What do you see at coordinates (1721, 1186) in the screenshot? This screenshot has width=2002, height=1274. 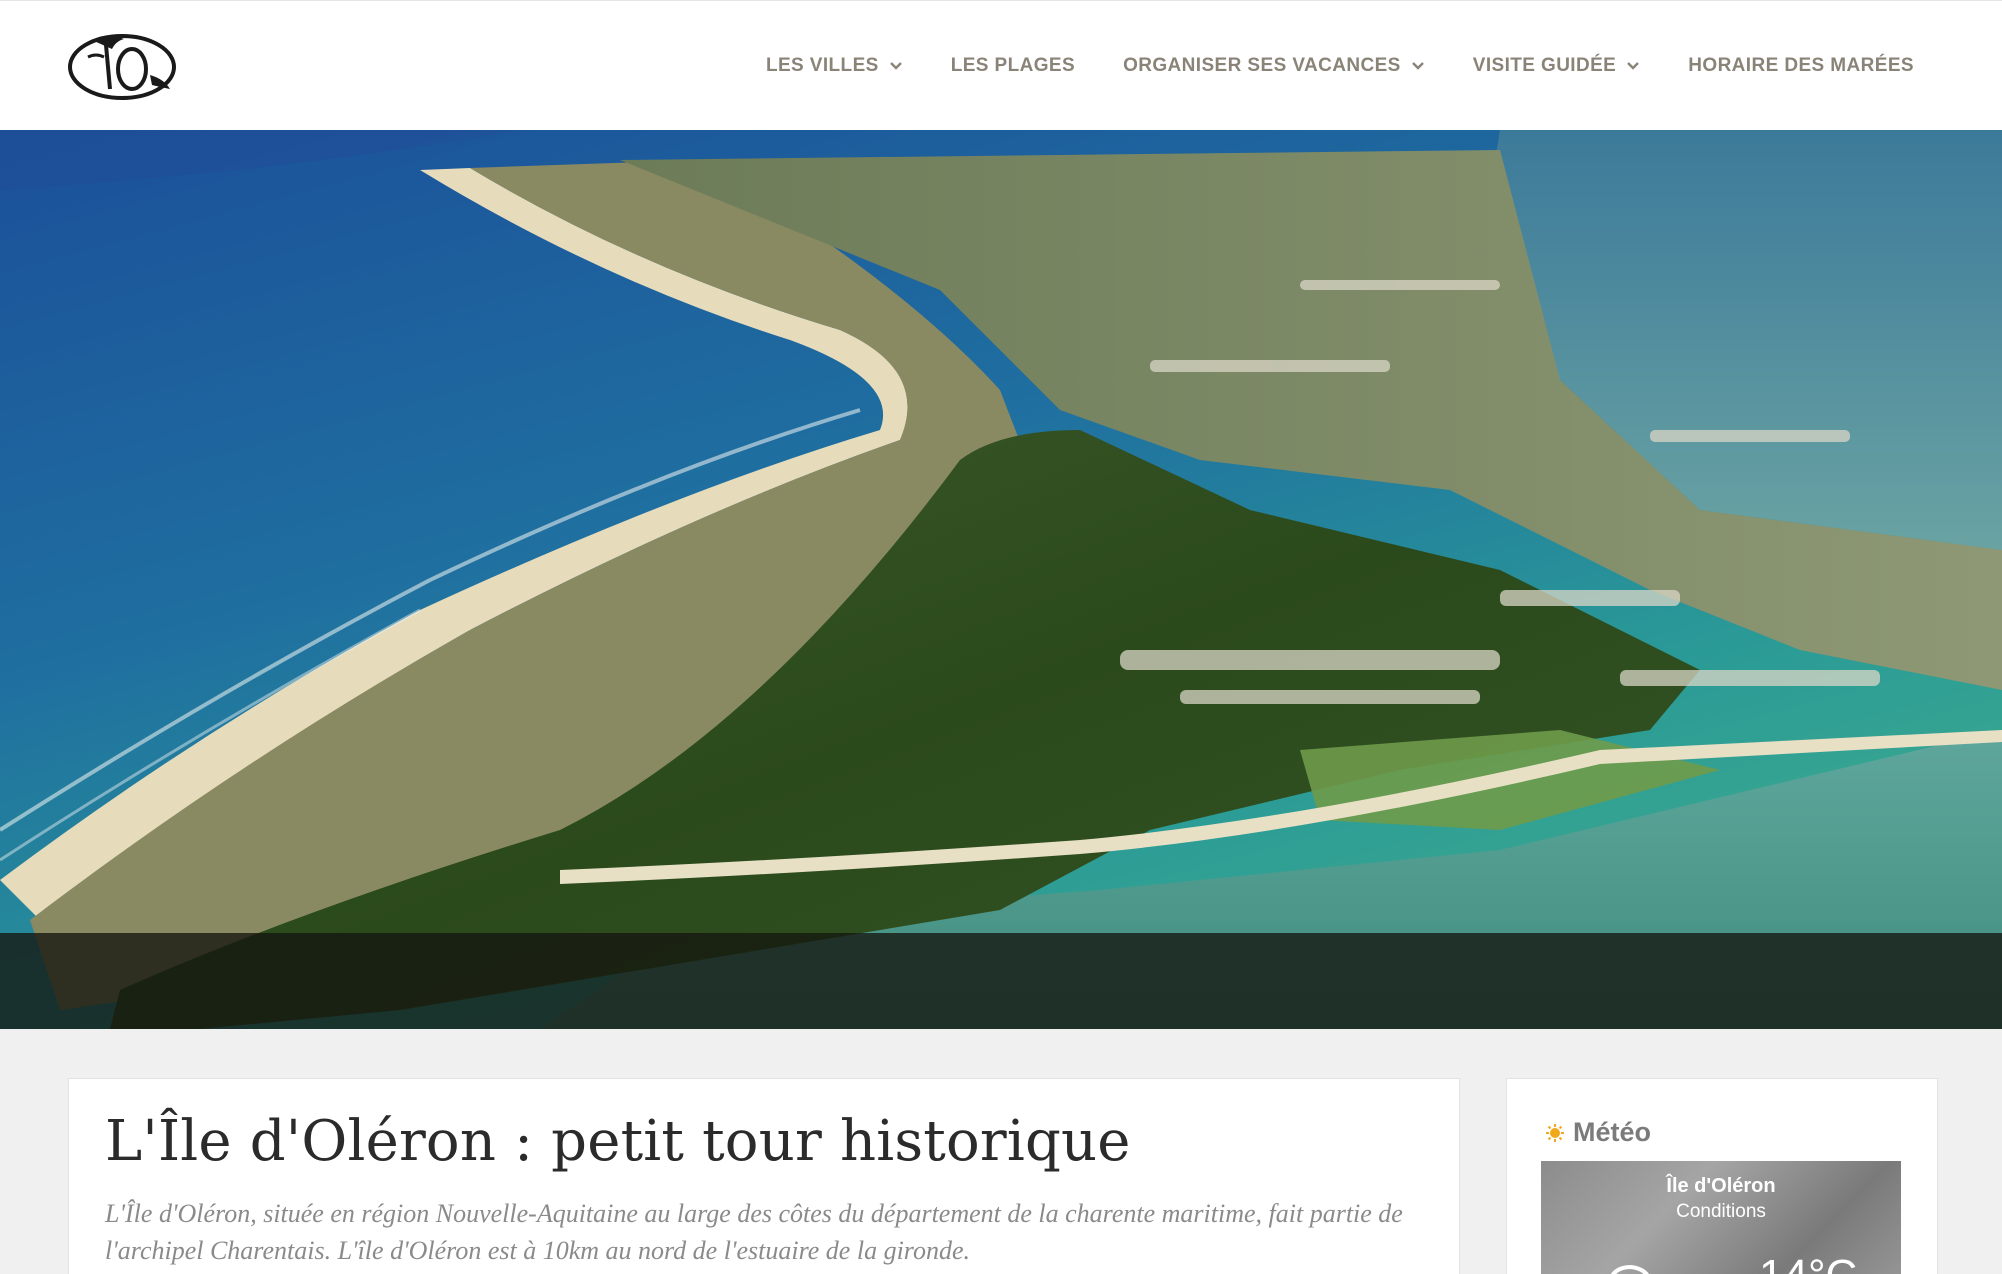 I see `weather-location: Île d'Oléron` at bounding box center [1721, 1186].